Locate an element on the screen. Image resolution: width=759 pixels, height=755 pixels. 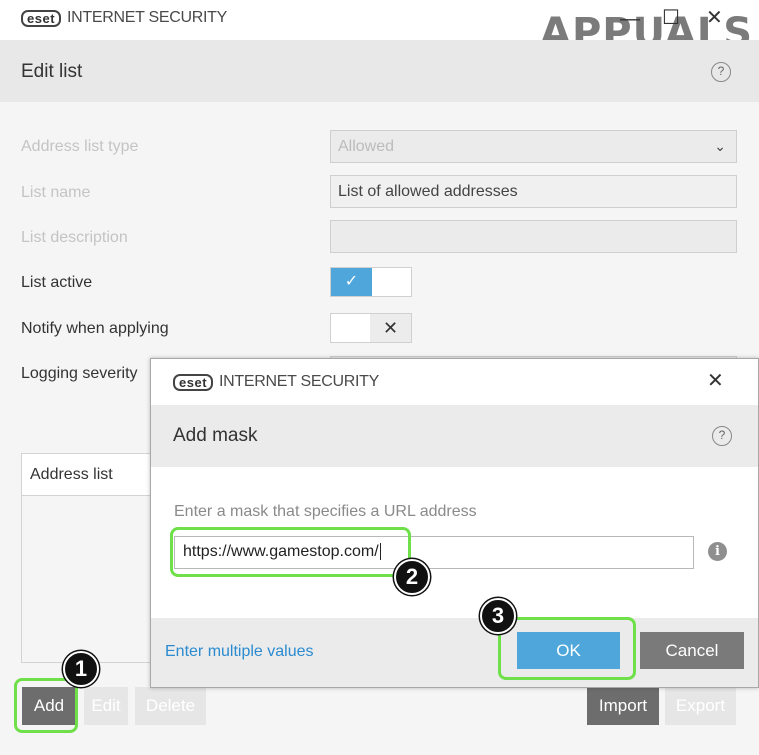
highlight-url-input is located at coordinates (290, 552).